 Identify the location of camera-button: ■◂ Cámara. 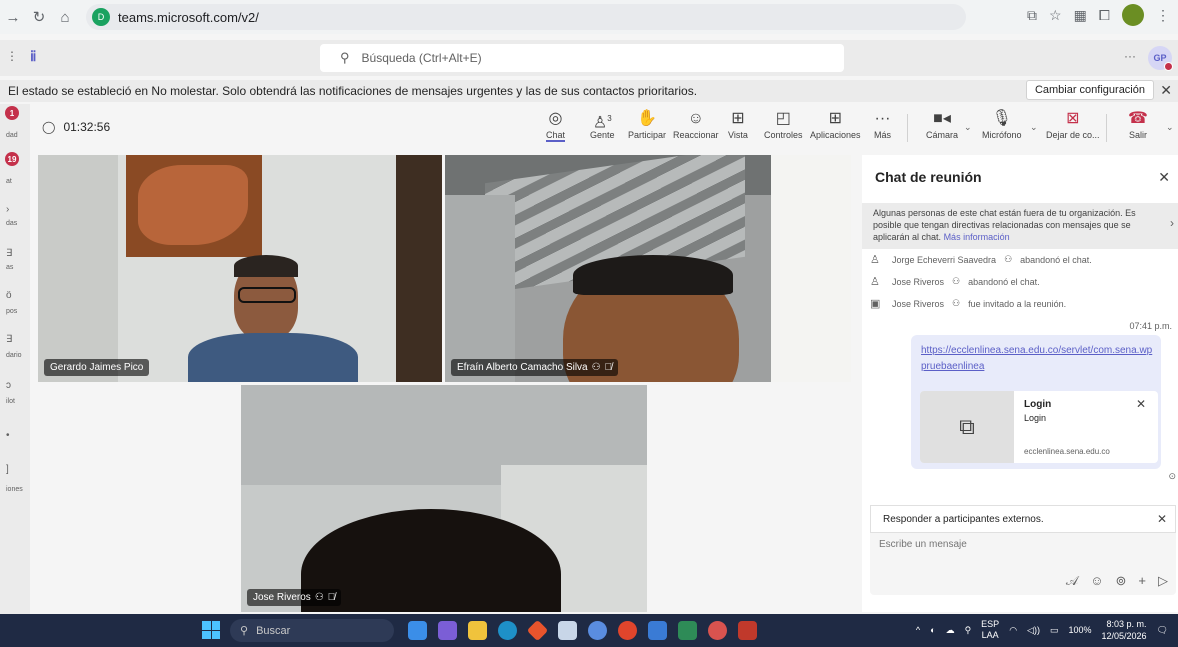
(942, 124).